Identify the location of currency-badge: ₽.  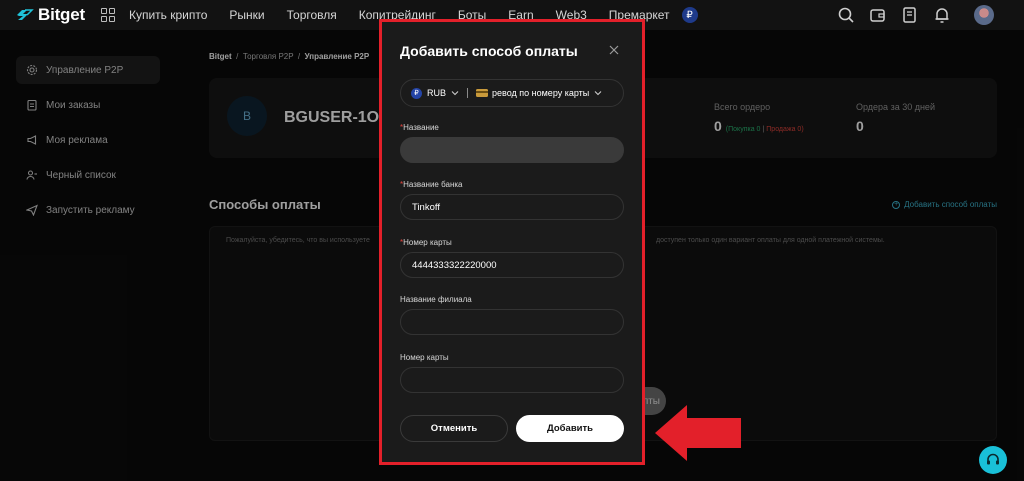
(689, 15).